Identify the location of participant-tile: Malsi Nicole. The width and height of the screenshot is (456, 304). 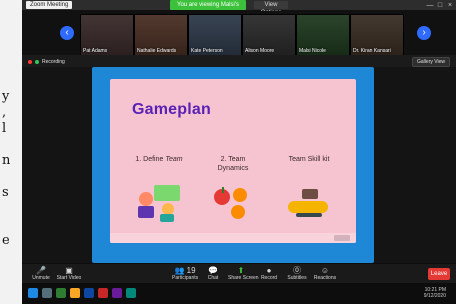
(323, 35).